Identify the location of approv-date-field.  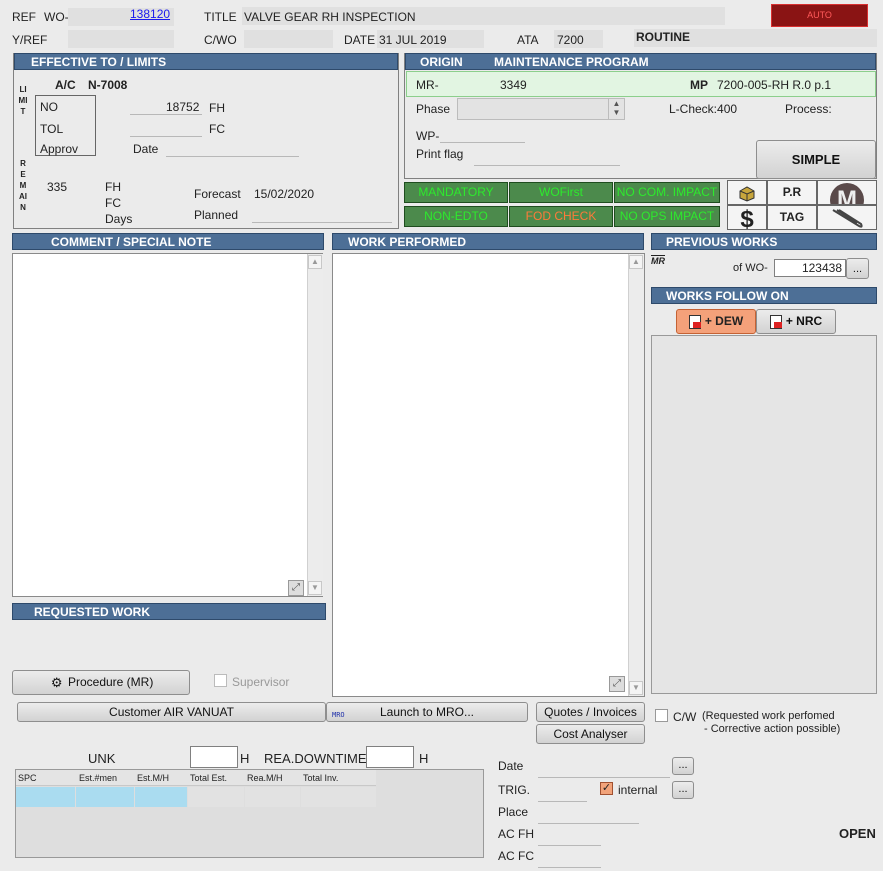
(232, 148).